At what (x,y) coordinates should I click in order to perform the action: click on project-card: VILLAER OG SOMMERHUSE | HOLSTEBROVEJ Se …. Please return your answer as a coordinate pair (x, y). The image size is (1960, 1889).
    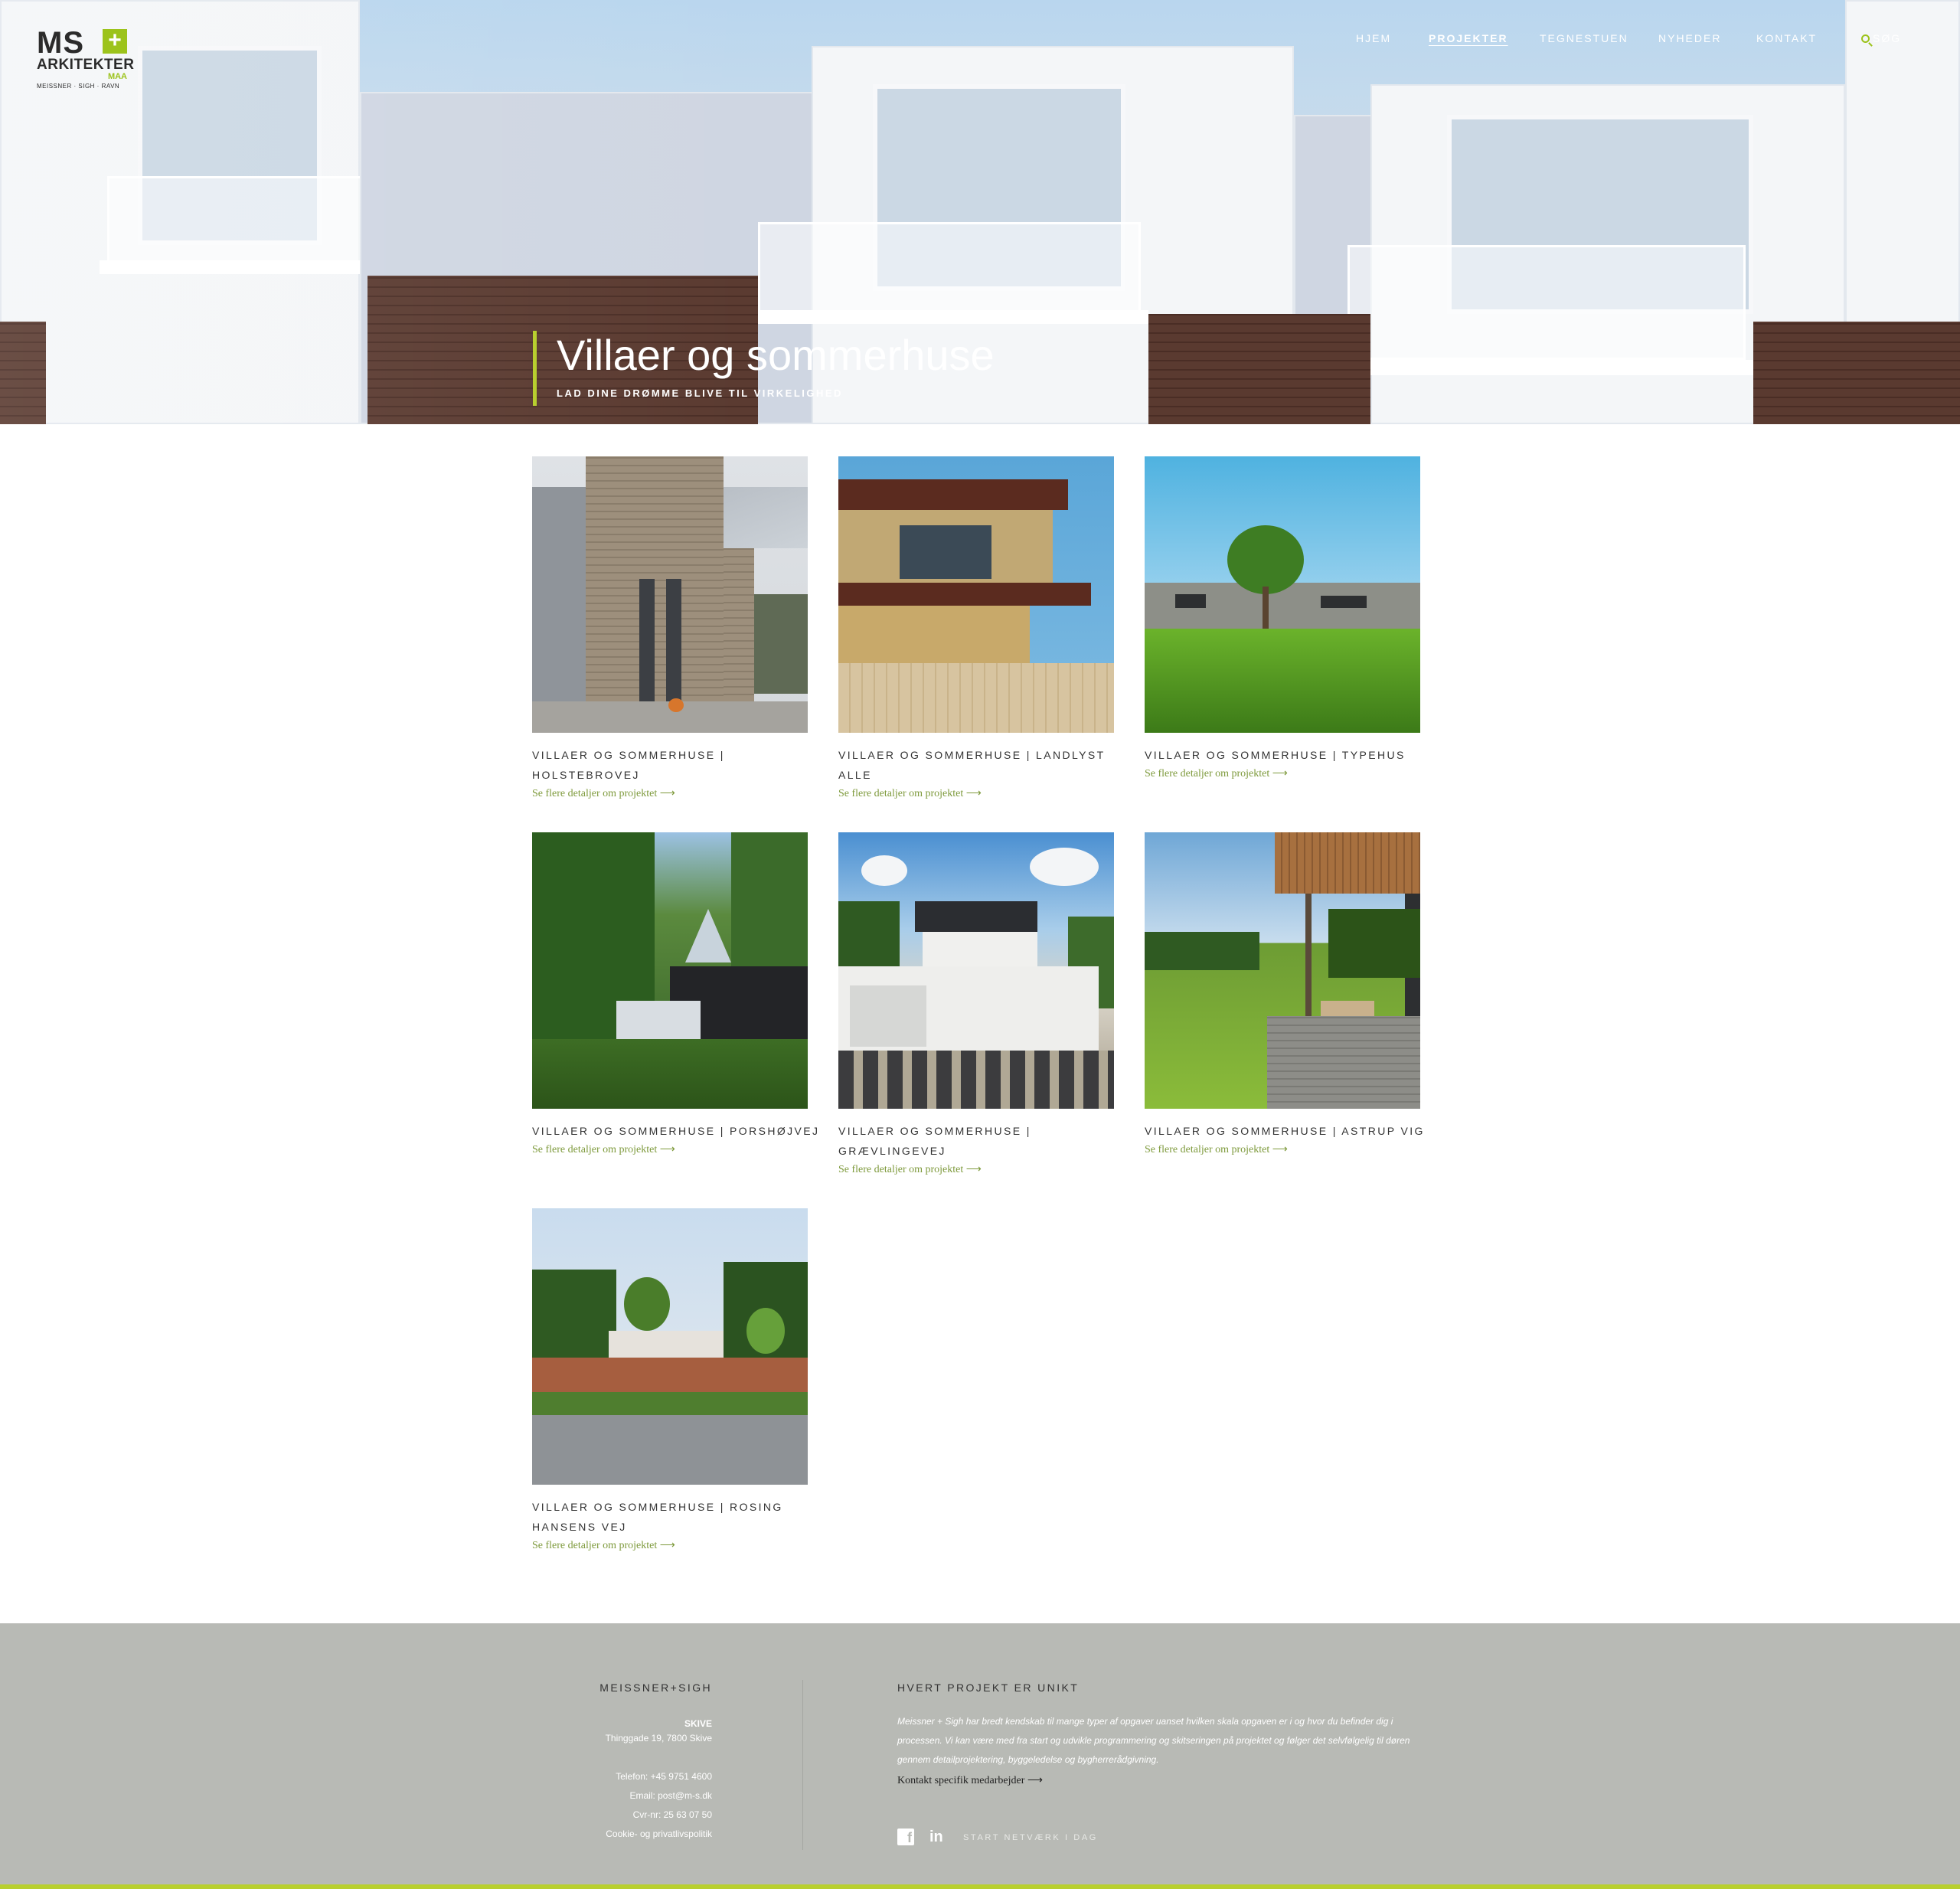
    Looking at the image, I should click on (670, 630).